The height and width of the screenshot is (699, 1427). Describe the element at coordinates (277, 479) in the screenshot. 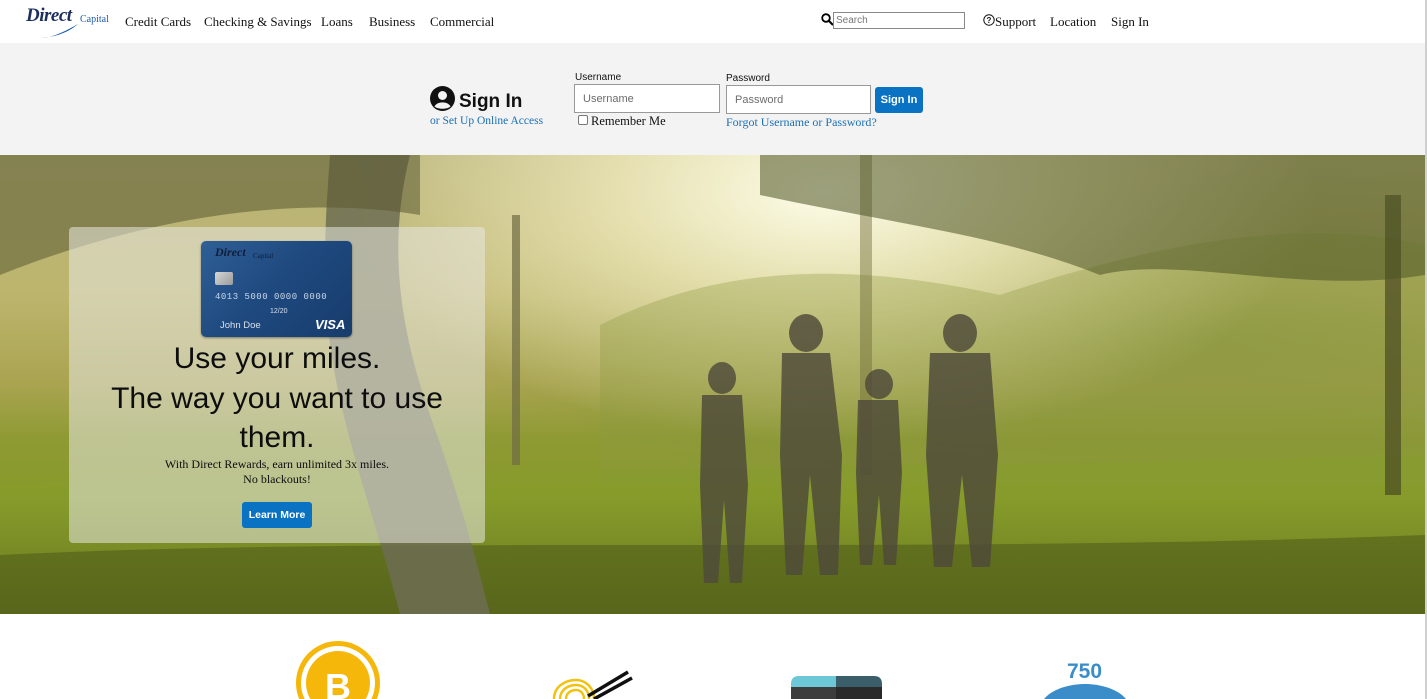

I see `subtext-line-2: No blackouts!` at that location.